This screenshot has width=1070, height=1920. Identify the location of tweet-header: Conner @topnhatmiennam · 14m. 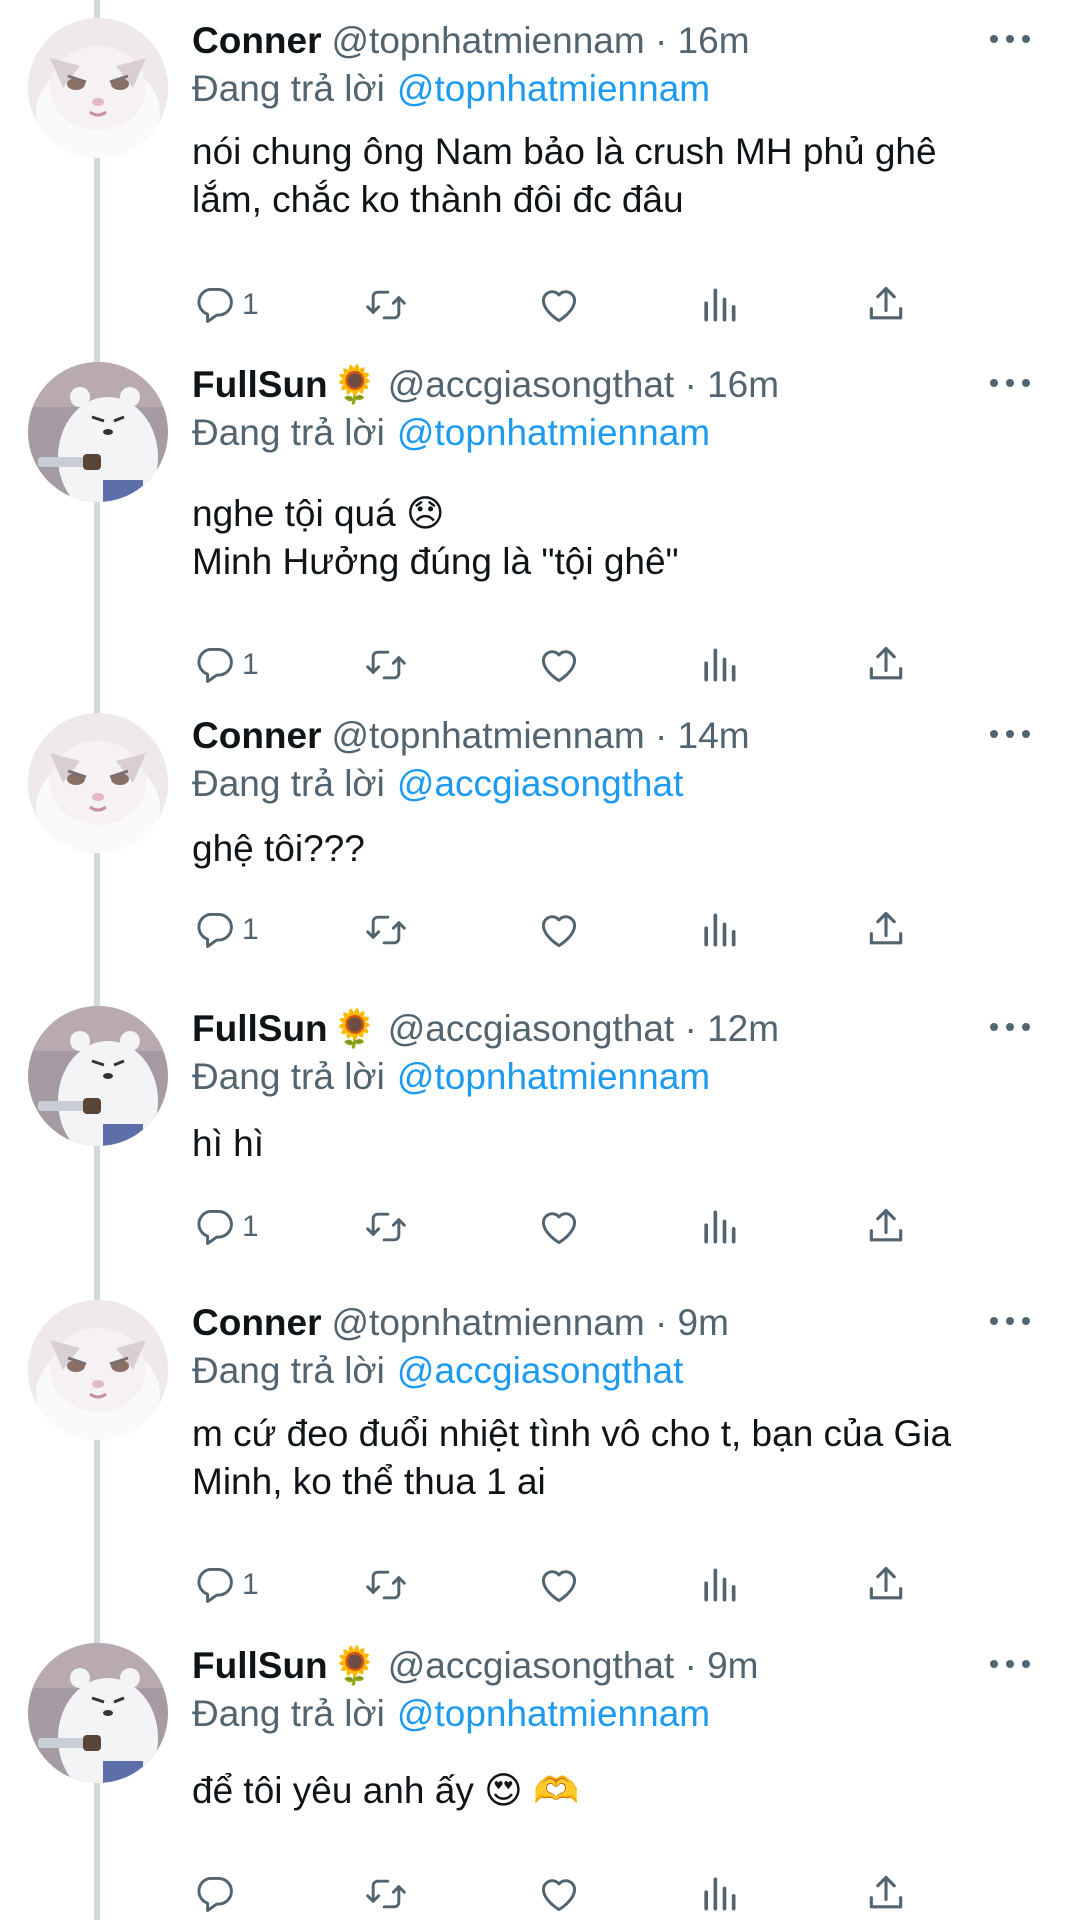
(471, 736).